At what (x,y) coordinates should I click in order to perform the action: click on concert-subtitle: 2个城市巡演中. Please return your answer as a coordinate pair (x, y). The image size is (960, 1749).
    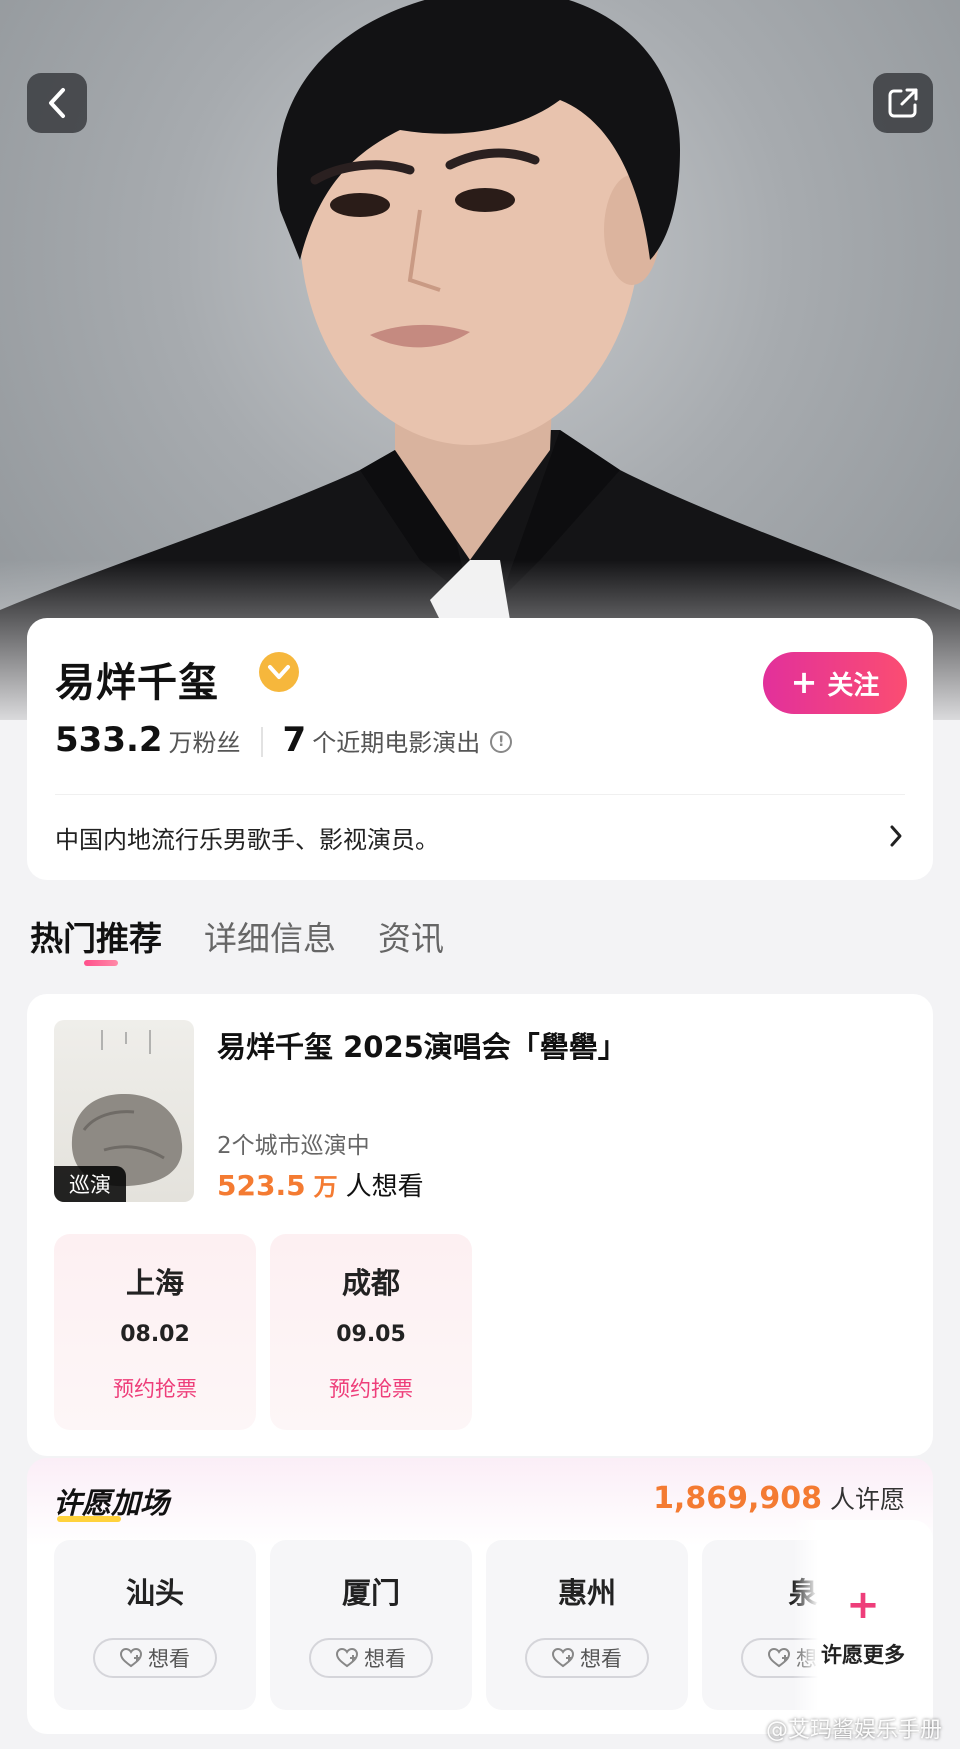
    Looking at the image, I should click on (293, 1146).